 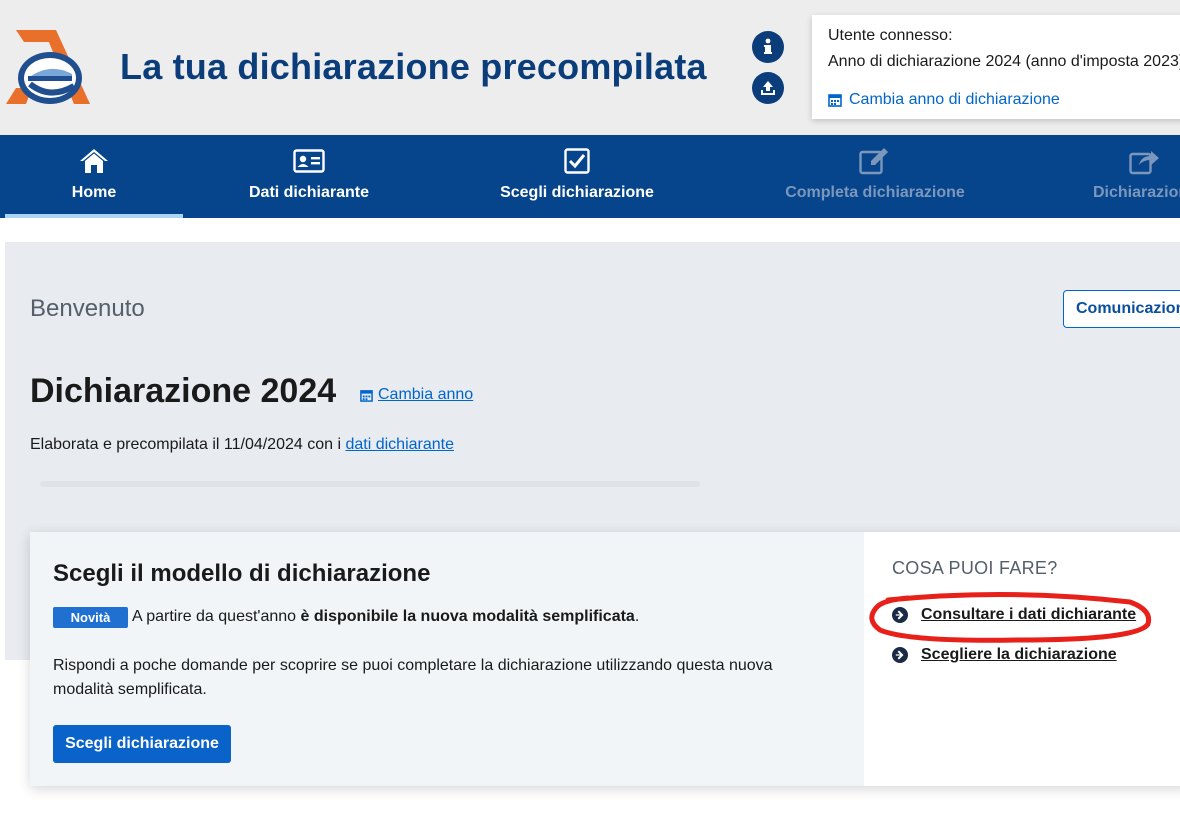 I want to click on change-anno-link: Cambia anno, so click(x=416, y=395).